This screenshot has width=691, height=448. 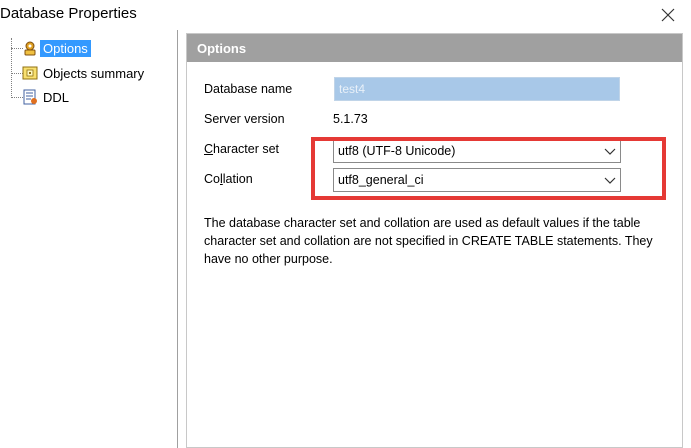 What do you see at coordinates (11, 68) in the screenshot?
I see `tree-connector` at bounding box center [11, 68].